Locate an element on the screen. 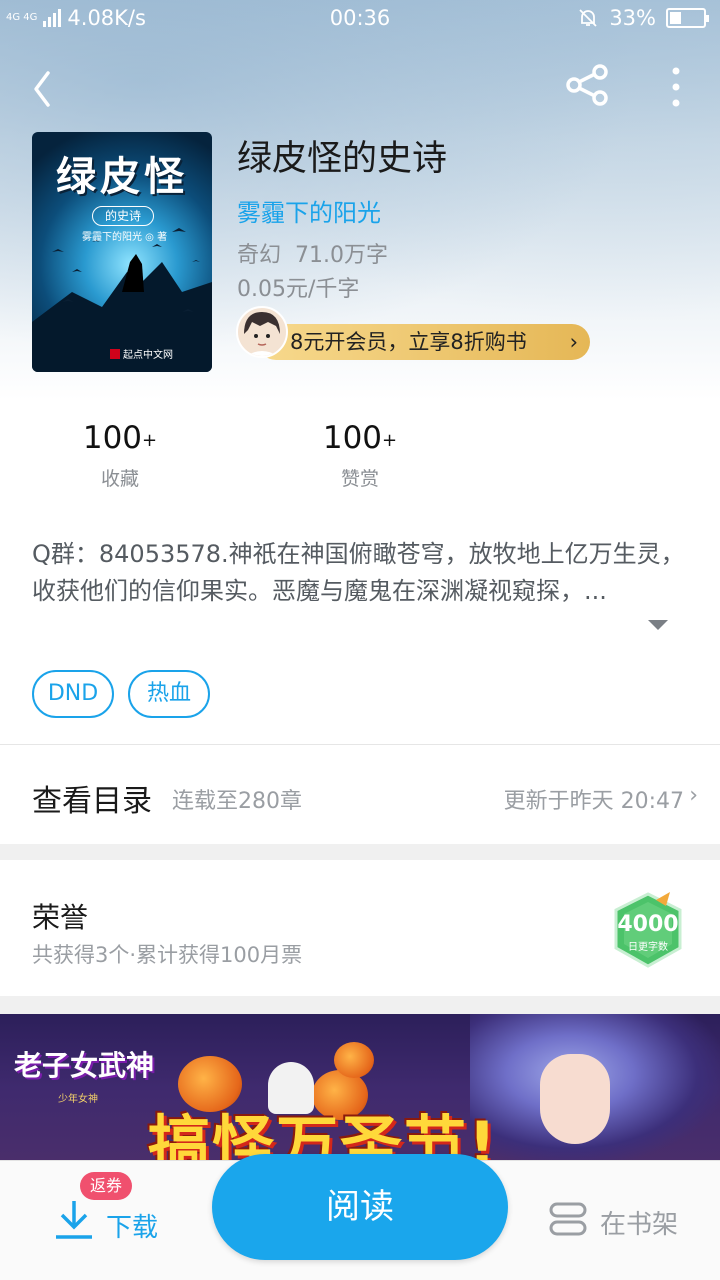 The height and width of the screenshot is (1280, 720). toc-serial: 连载至280章 is located at coordinates (237, 801).